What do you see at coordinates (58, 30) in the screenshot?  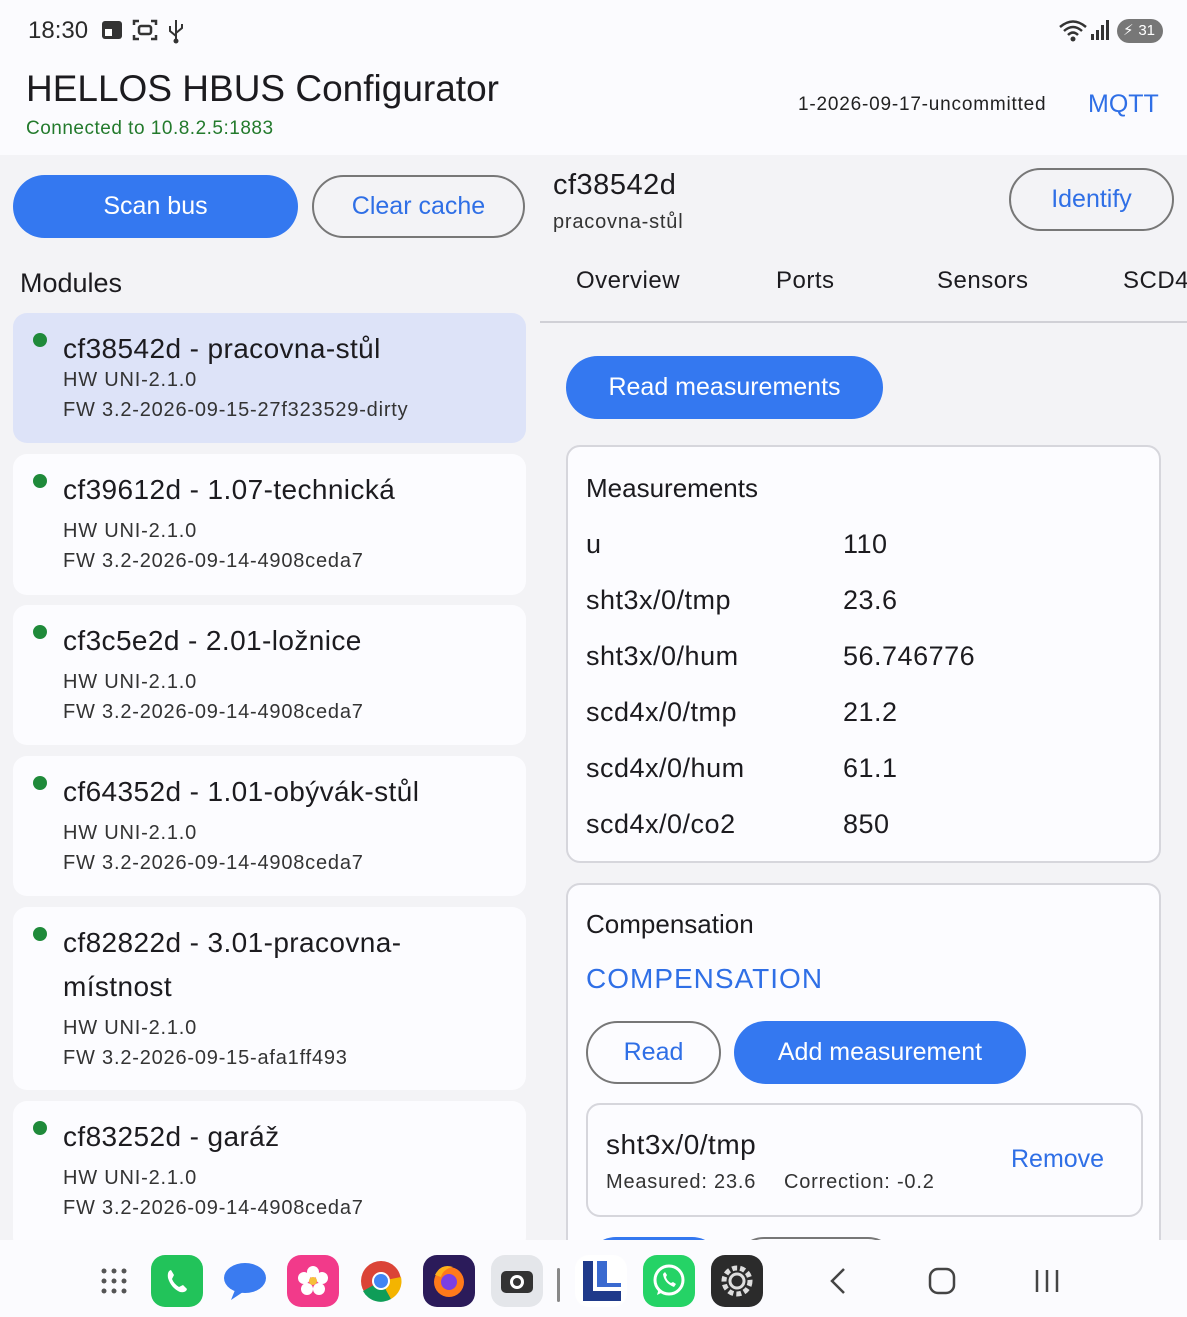 I see `status-time: 18:30` at bounding box center [58, 30].